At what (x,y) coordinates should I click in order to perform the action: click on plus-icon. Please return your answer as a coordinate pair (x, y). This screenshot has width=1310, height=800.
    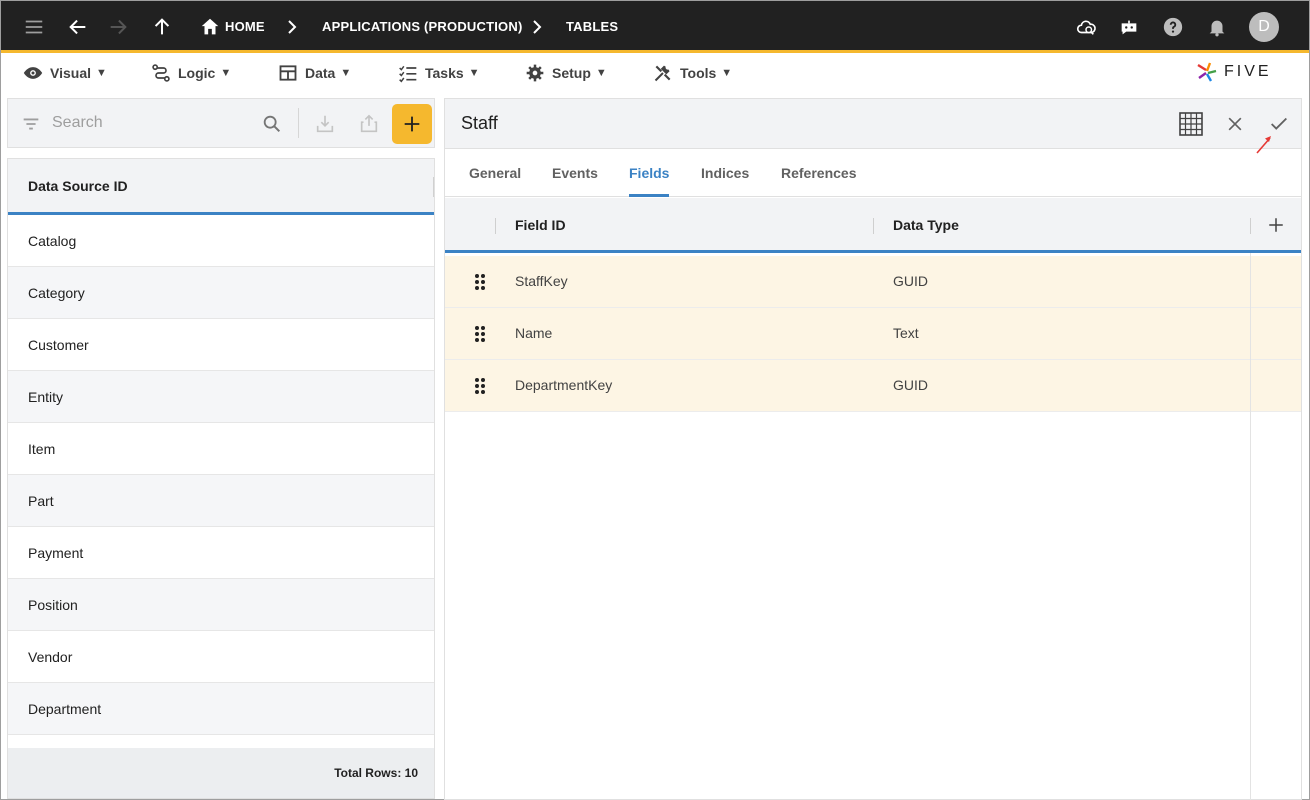
    Looking at the image, I should click on (412, 124).